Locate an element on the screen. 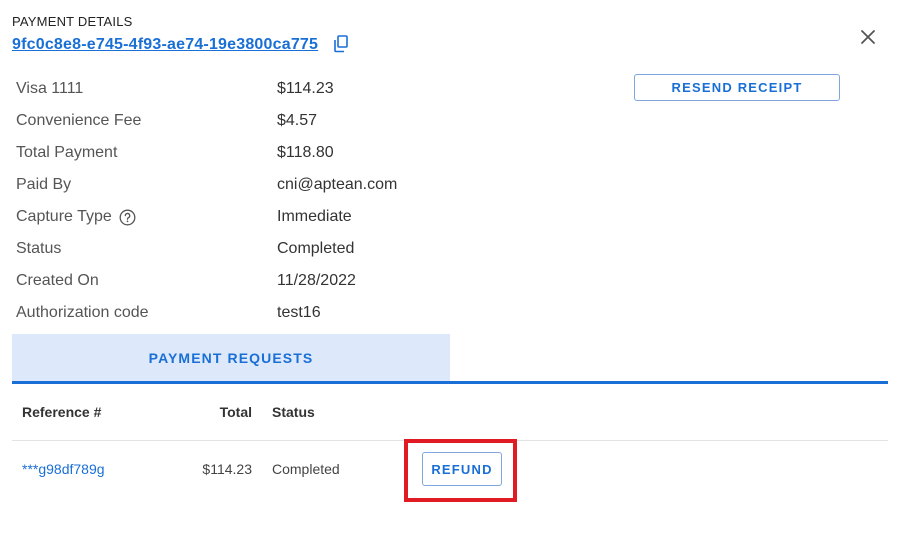 Image resolution: width=898 pixels, height=541 pixels. detail-row-authorization-code: Authorization code test16 is located at coordinates (236, 313).